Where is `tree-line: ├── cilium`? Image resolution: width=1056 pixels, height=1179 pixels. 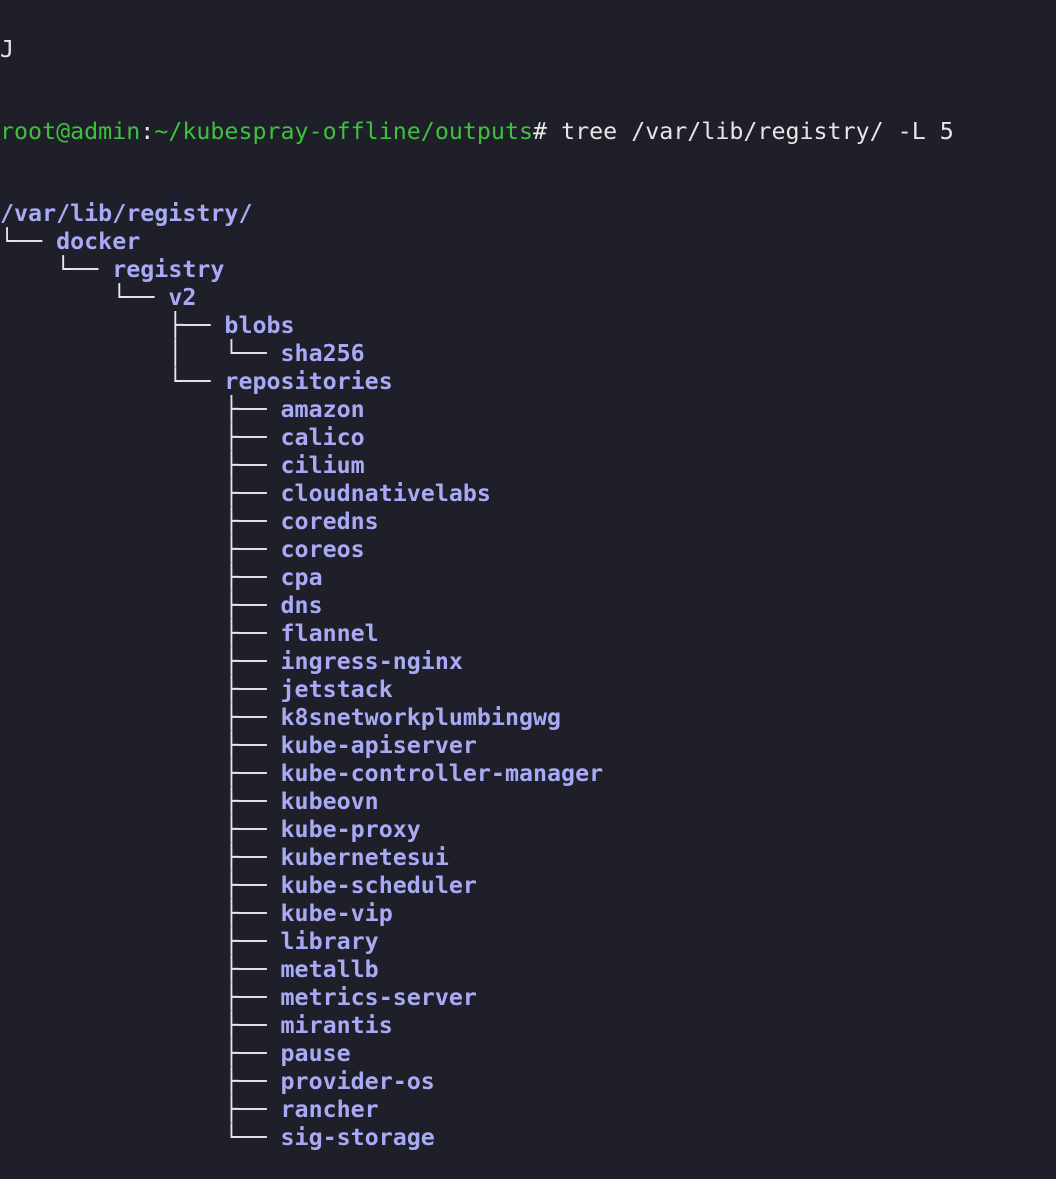 tree-line: ├── cilium is located at coordinates (528, 466).